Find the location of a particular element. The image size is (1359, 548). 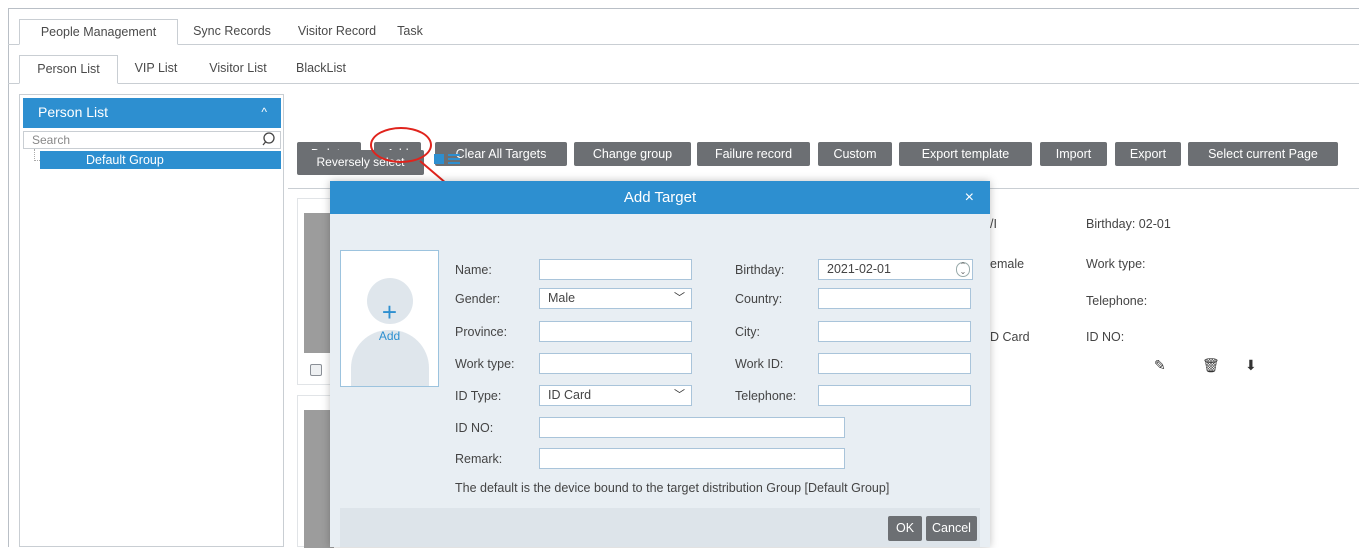

select-current-page-button: Select current Page is located at coordinates (1263, 154).